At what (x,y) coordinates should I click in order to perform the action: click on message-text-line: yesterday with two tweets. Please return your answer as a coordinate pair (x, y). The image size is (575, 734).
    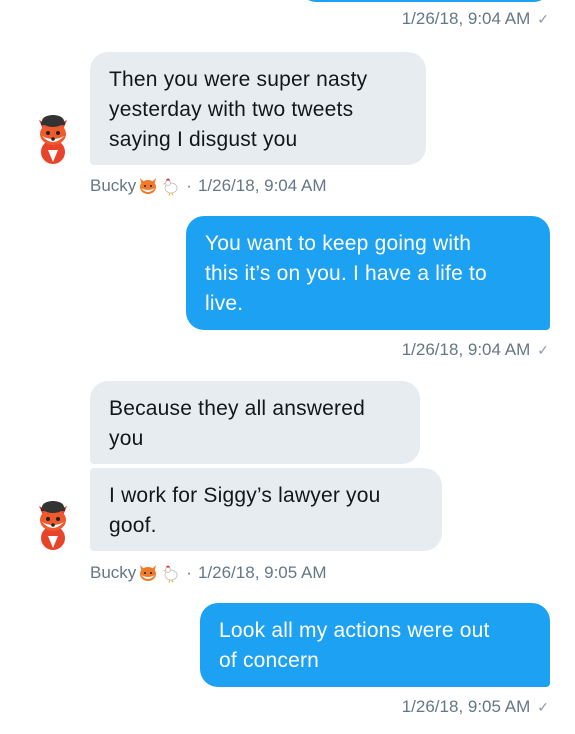
    Looking at the image, I should click on (231, 109).